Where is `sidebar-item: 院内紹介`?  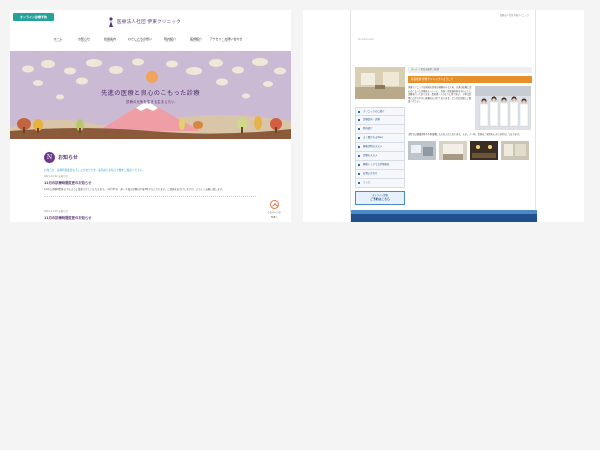 sidebar-item: 院内紹介 is located at coordinates (380, 129).